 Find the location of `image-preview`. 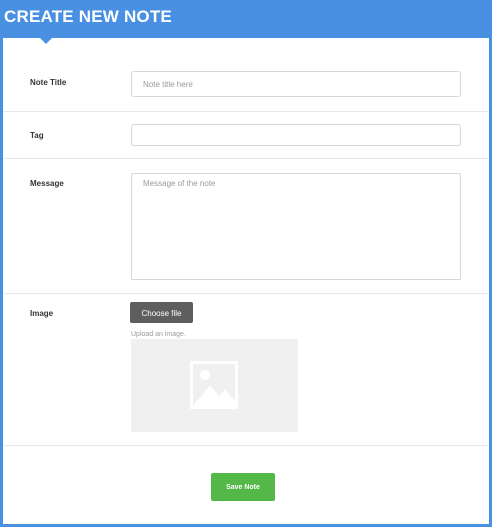

image-preview is located at coordinates (214, 385).